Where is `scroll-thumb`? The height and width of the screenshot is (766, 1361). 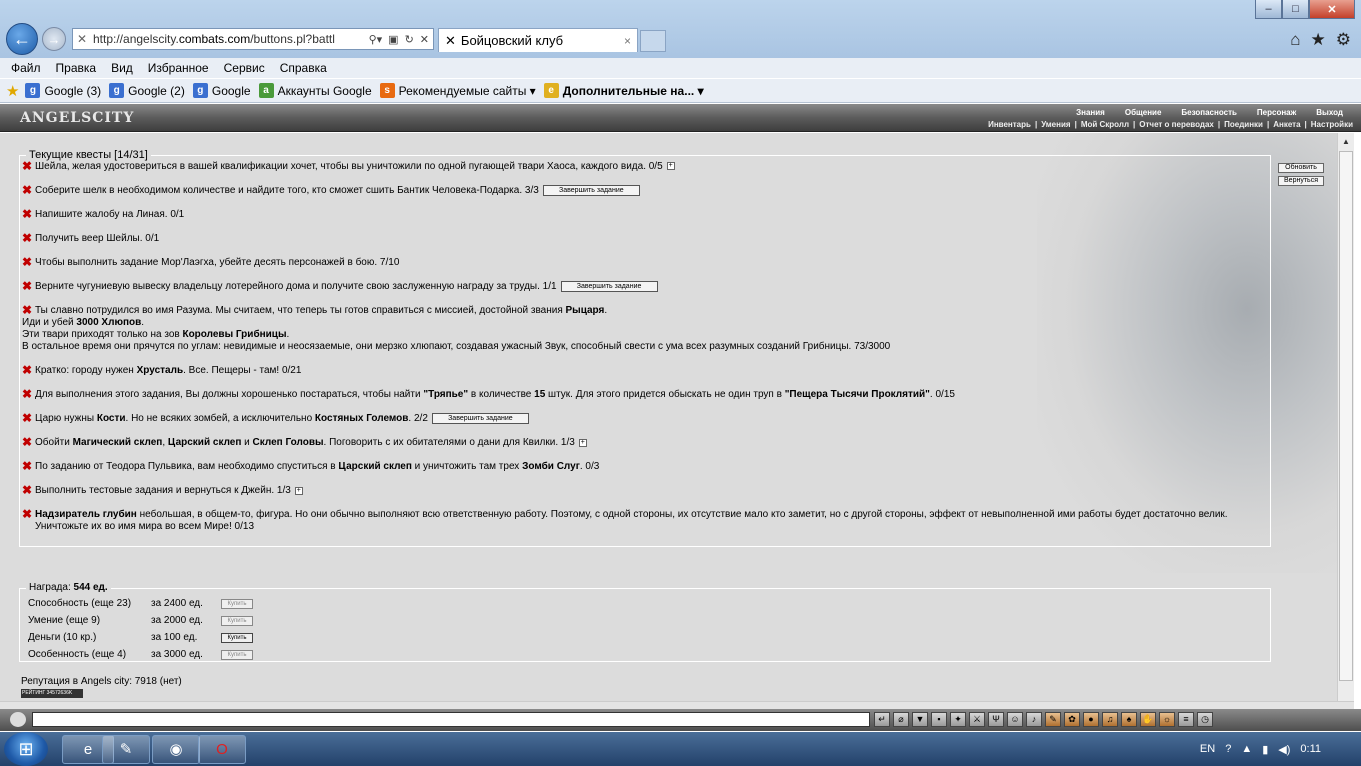 scroll-thumb is located at coordinates (1346, 416).